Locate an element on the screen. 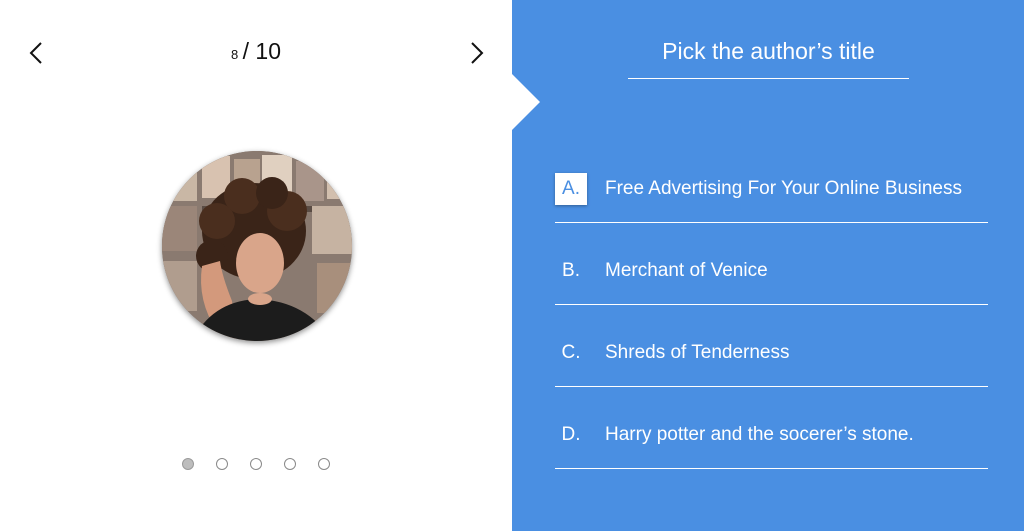 The height and width of the screenshot is (531, 1024). page-counter: 8 / 10 is located at coordinates (256, 51).